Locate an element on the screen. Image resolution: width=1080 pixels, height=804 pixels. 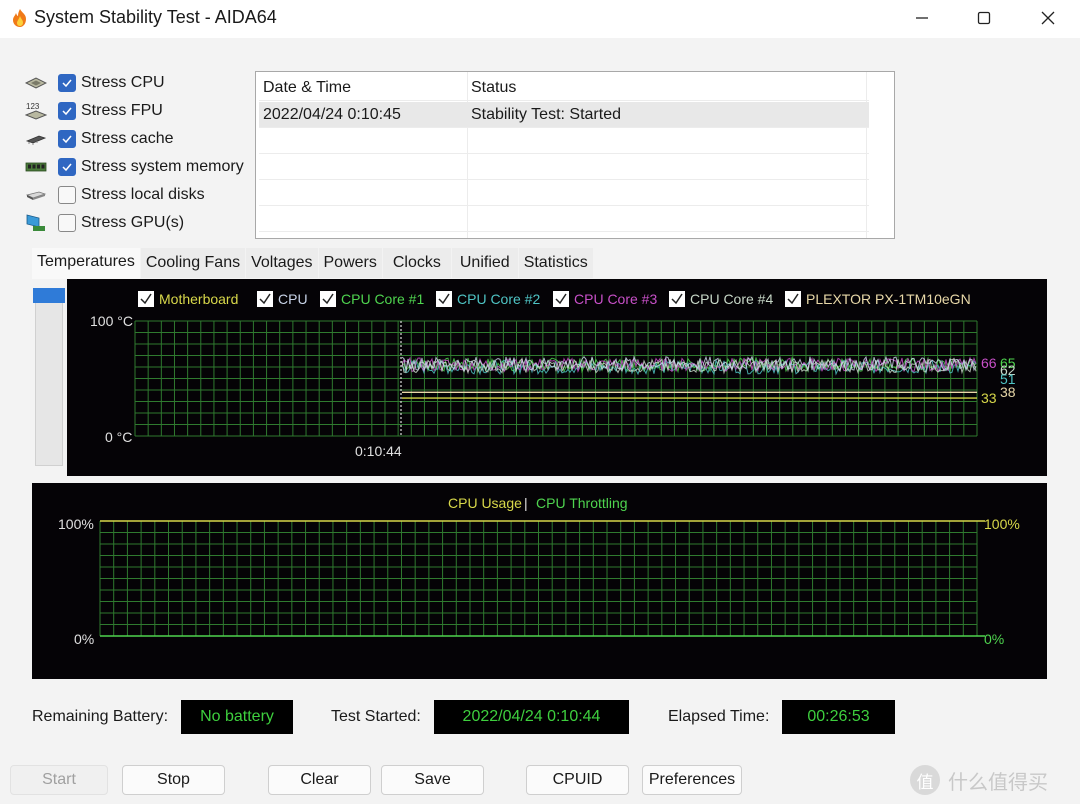
stress-gpu-checkbox is located at coordinates (67, 223).